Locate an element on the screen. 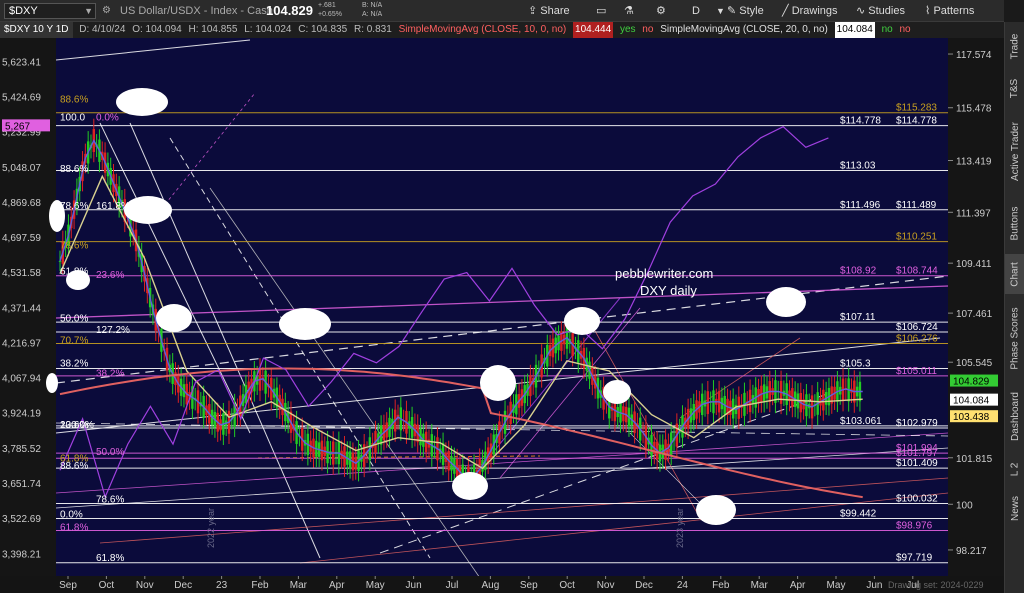 The image size is (1024, 593). level-label: $101.409 is located at coordinates (917, 463).